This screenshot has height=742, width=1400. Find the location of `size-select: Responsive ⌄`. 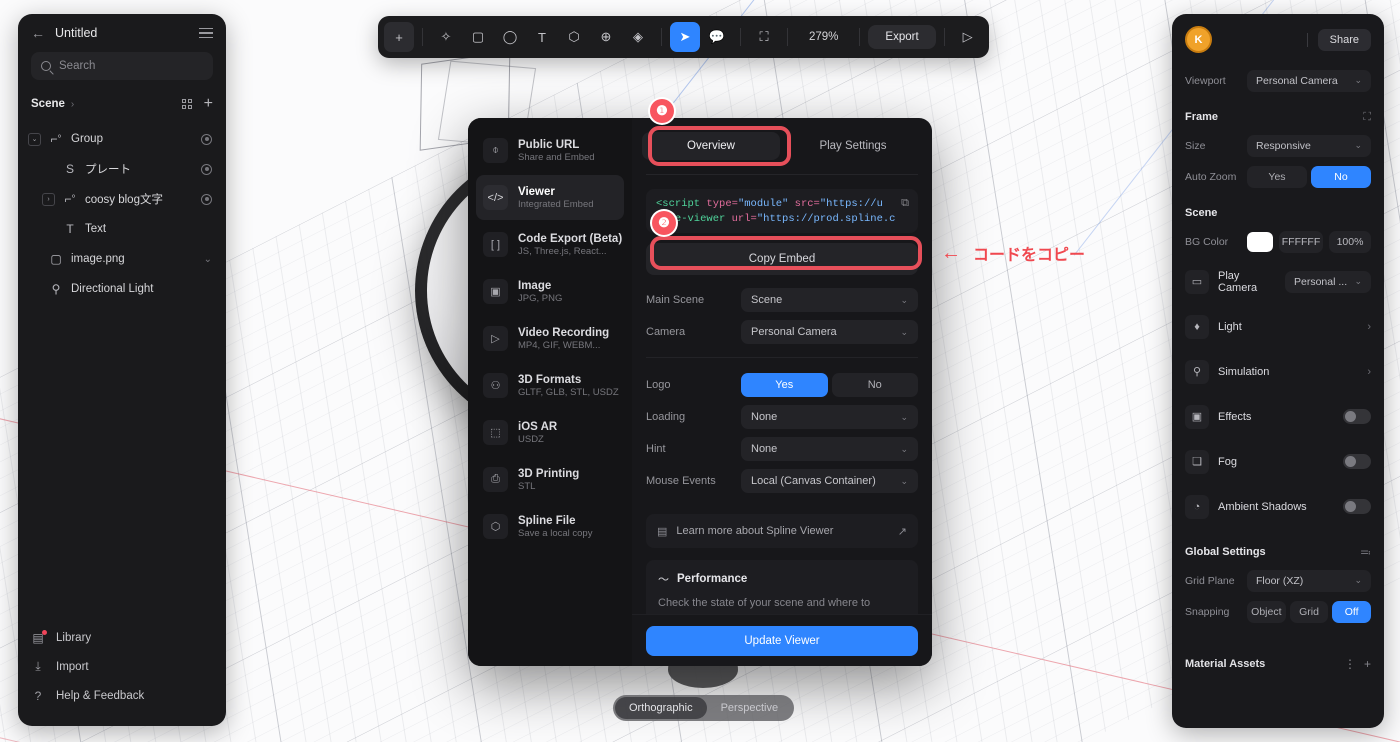

size-select: Responsive ⌄ is located at coordinates (1309, 145).